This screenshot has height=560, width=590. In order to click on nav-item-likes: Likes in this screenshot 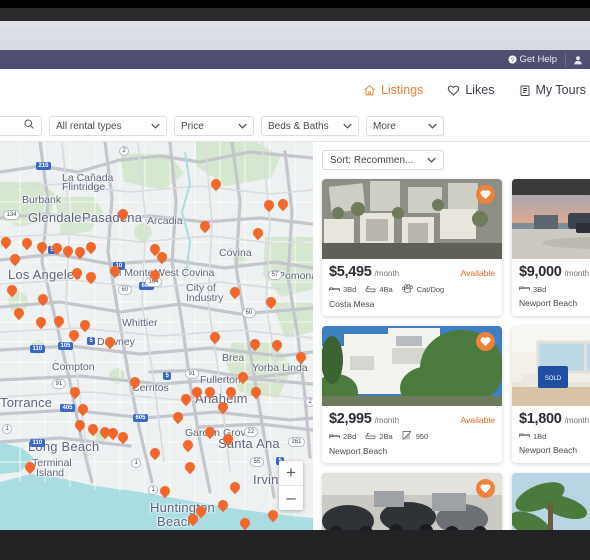, I will do `click(470, 90)`.